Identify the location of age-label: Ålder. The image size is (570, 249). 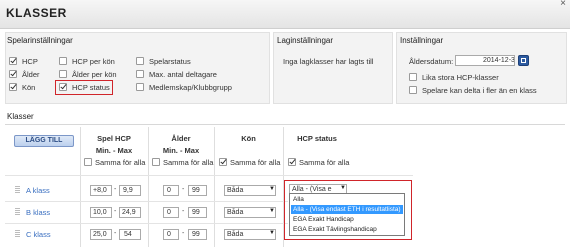
(31, 74).